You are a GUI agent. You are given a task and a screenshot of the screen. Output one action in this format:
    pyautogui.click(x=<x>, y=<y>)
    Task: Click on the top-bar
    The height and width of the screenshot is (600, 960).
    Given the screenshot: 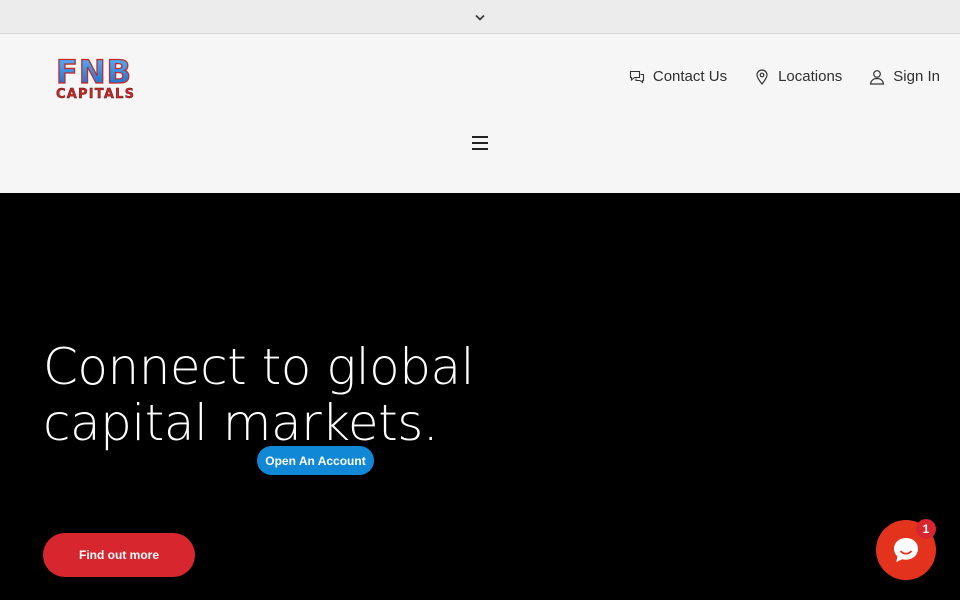 What is the action you would take?
    pyautogui.click(x=480, y=17)
    